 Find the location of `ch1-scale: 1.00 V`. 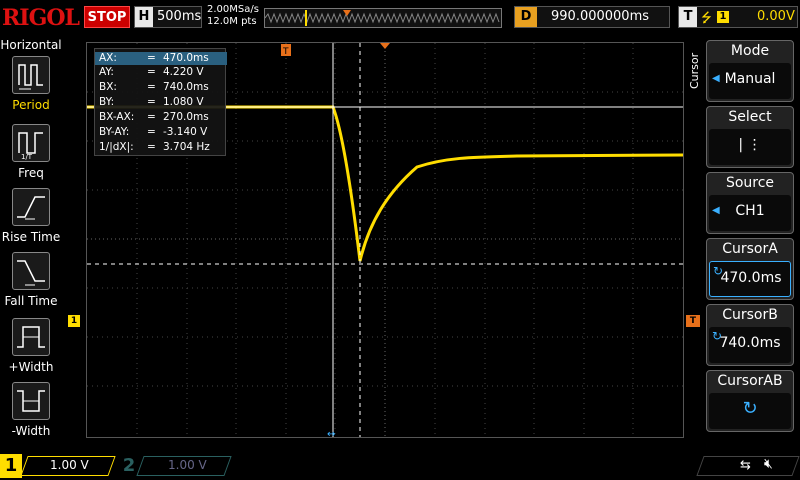

ch1-scale: 1.00 V is located at coordinates (69, 465).